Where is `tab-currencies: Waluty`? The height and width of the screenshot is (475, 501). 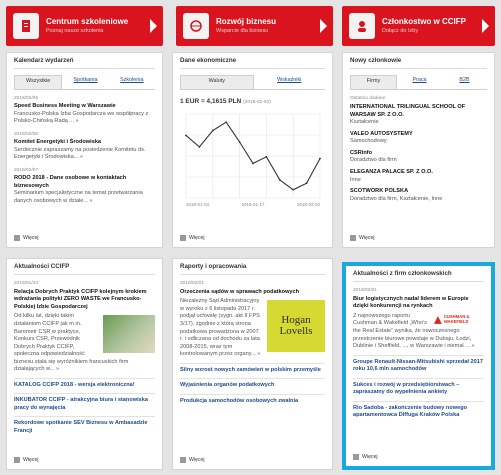
tab-currencies: Waluty is located at coordinates (217, 82).